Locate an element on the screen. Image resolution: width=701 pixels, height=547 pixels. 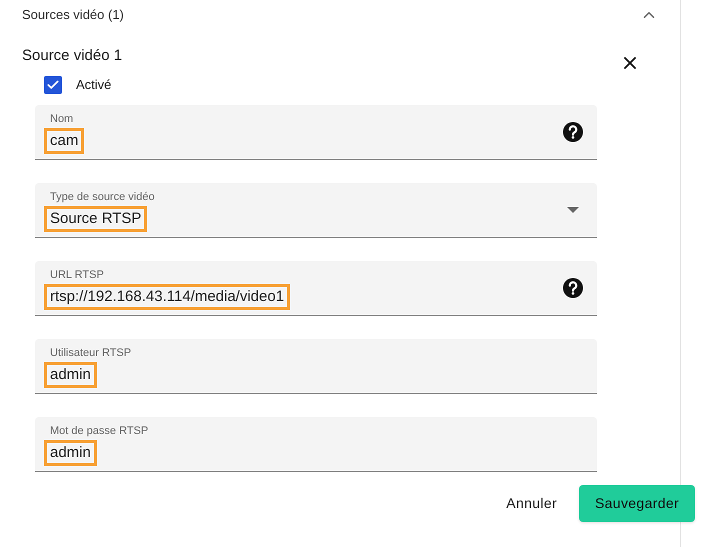
field-label: Nom is located at coordinates (62, 119).